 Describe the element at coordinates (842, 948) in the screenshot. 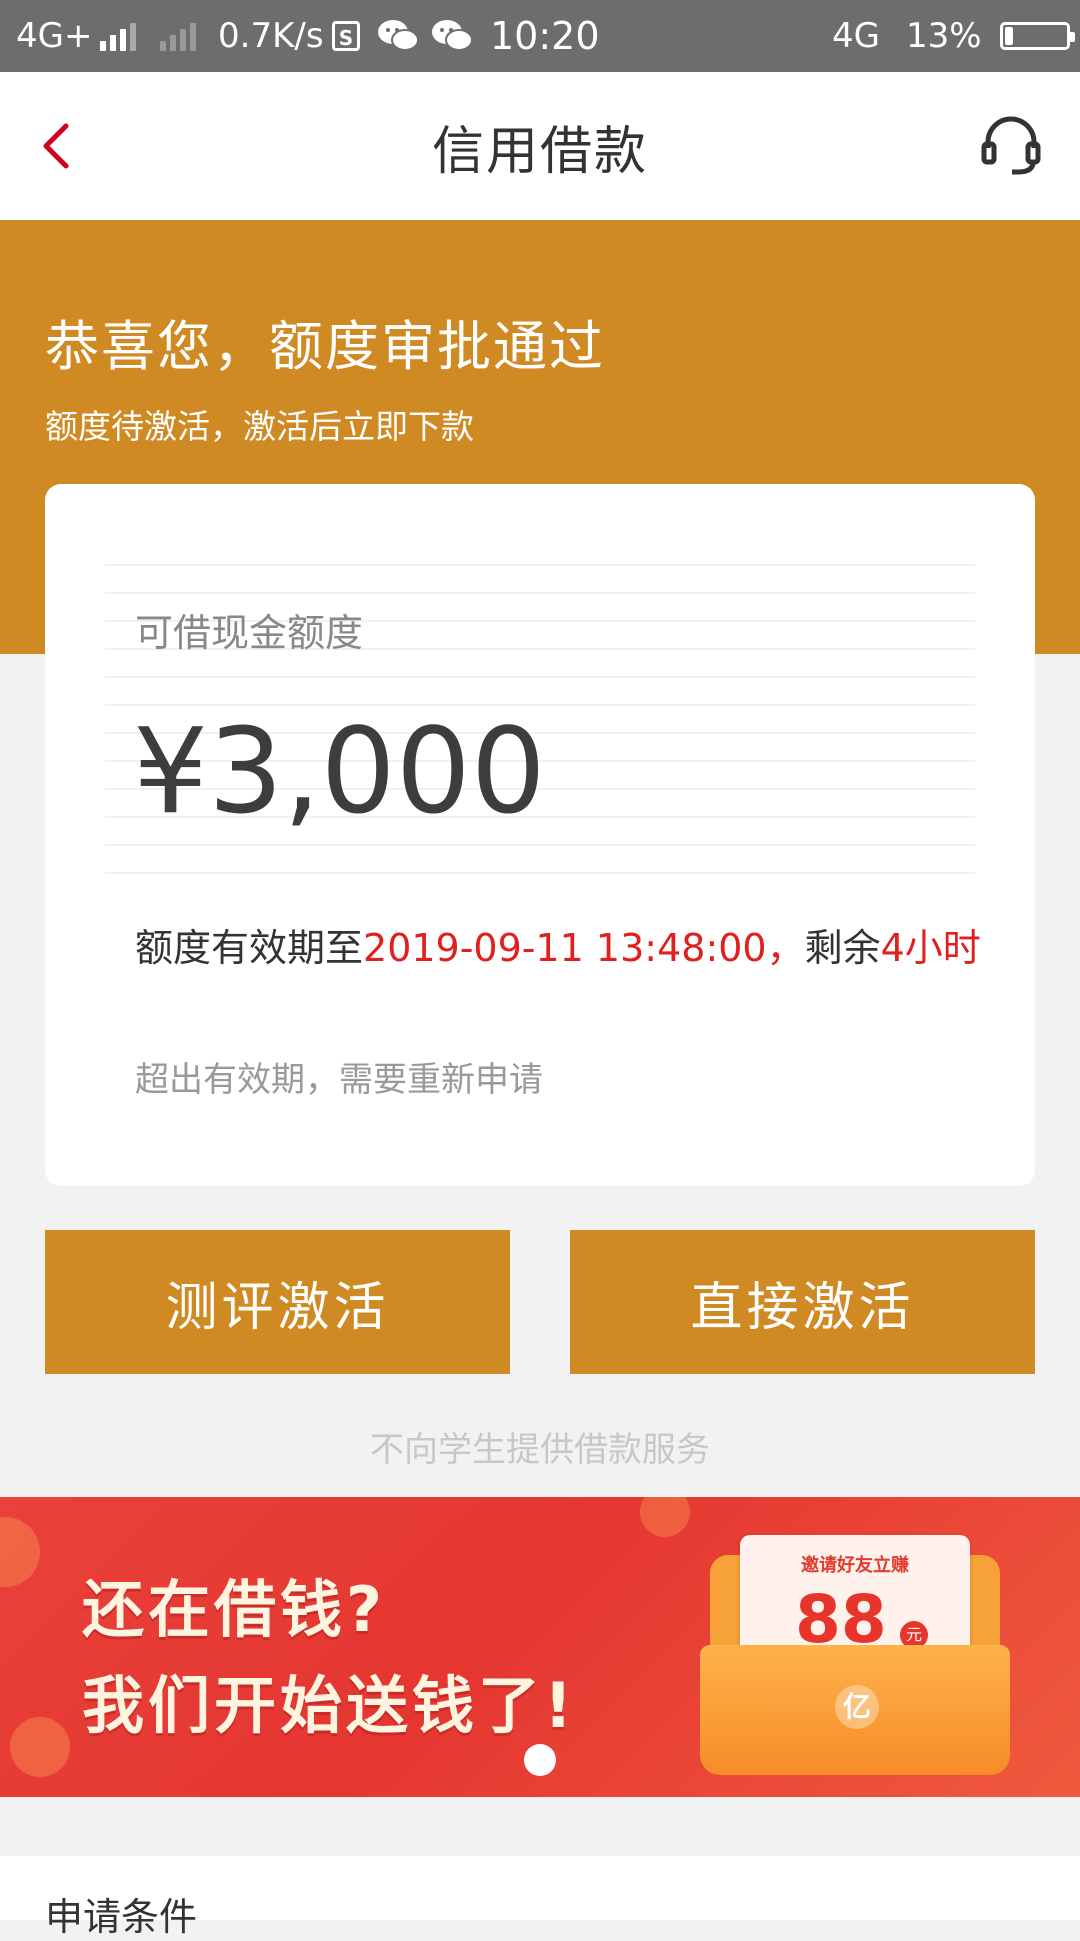

I see `validity-remaining-prefix: 剩余` at that location.